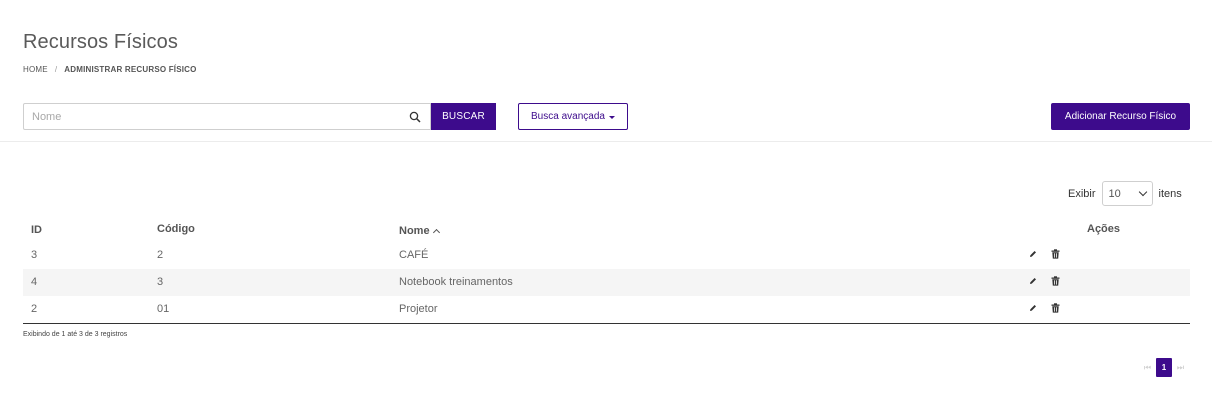  I want to click on search-box, so click(227, 116).